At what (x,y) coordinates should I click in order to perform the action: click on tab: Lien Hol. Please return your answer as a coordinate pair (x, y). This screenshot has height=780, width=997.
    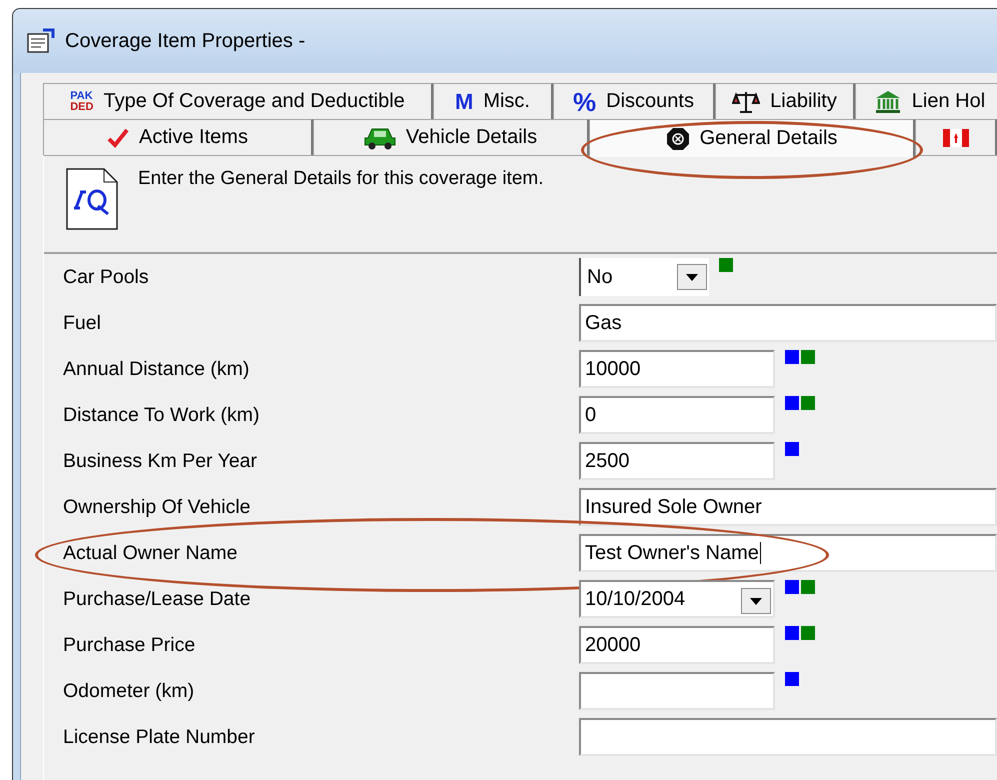
    Looking at the image, I should click on (926, 101).